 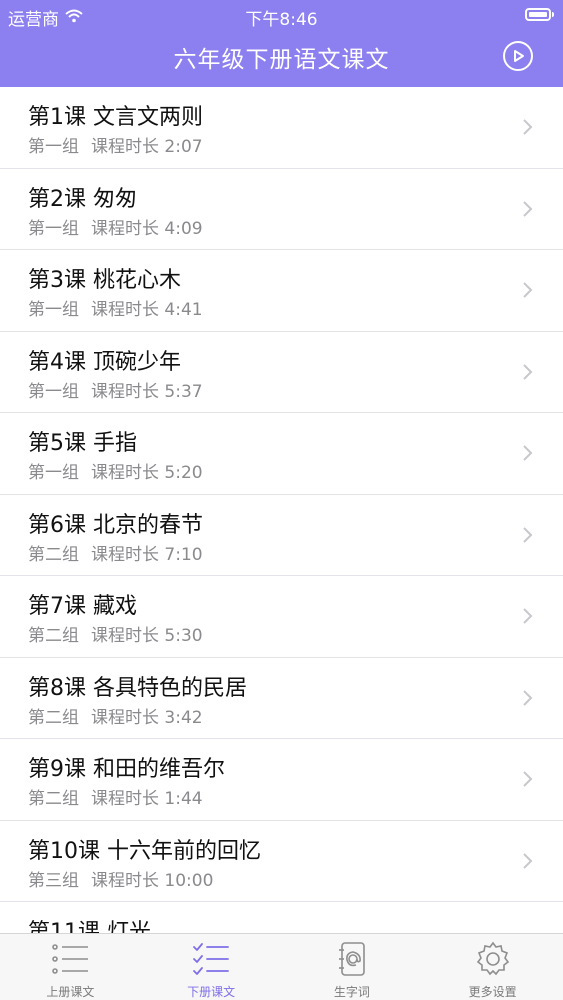 What do you see at coordinates (82, 199) in the screenshot?
I see `lesson-title: 第2课 匆匆` at bounding box center [82, 199].